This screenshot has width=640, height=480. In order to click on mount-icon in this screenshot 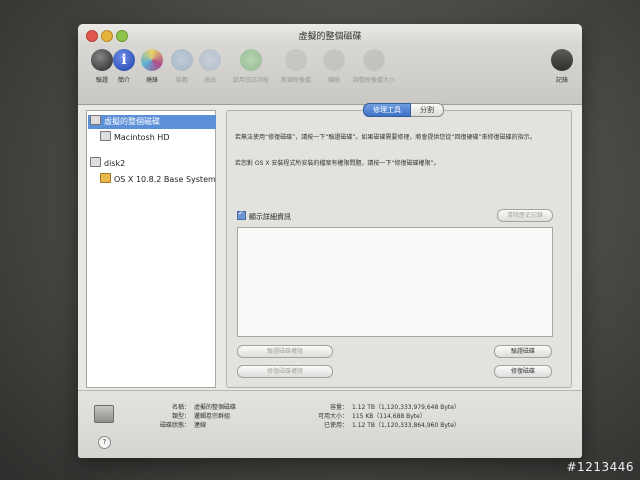, I will do `click(182, 60)`.